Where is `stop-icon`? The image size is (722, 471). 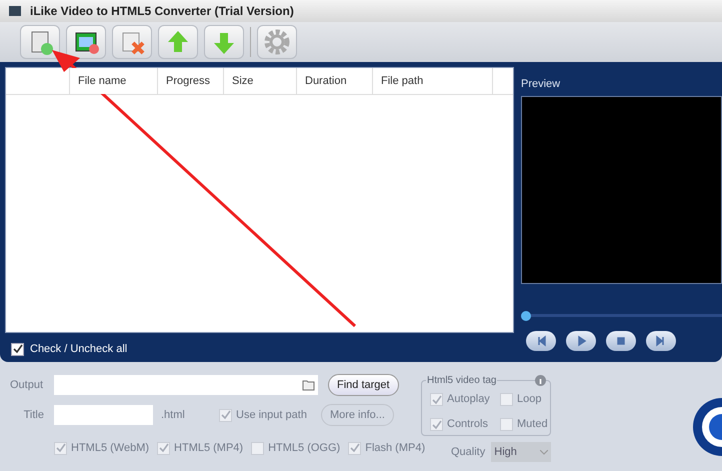 stop-icon is located at coordinates (621, 340).